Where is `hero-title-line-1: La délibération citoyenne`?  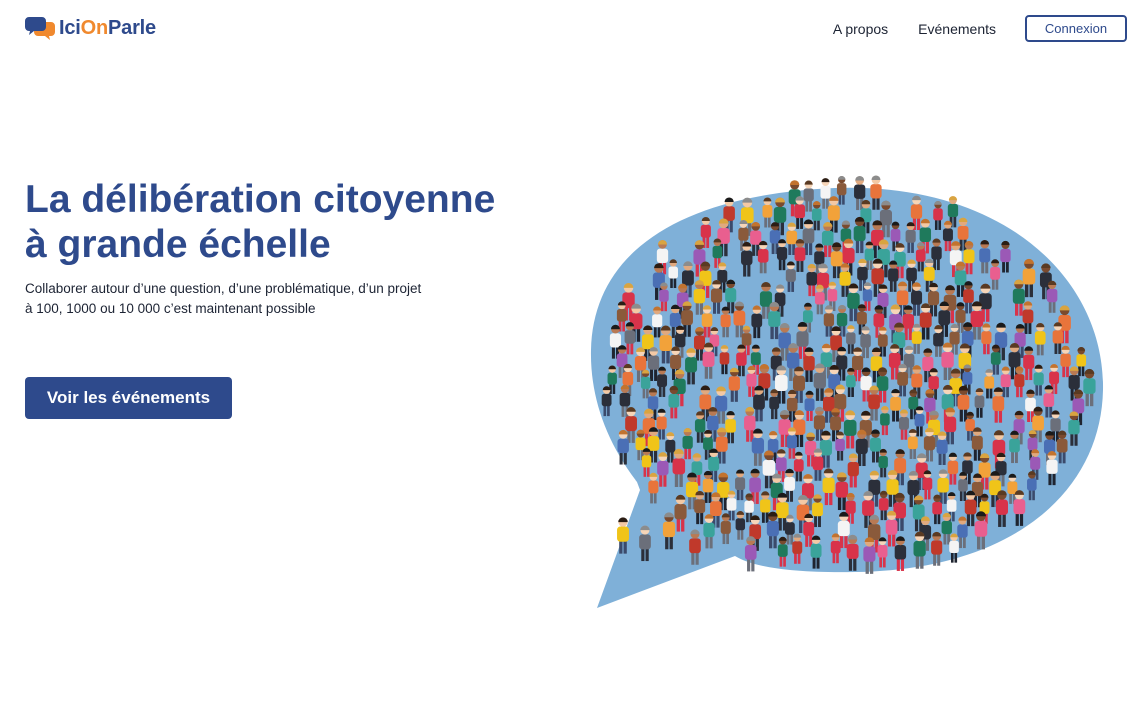 hero-title-line-1: La délibération citoyenne is located at coordinates (260, 199).